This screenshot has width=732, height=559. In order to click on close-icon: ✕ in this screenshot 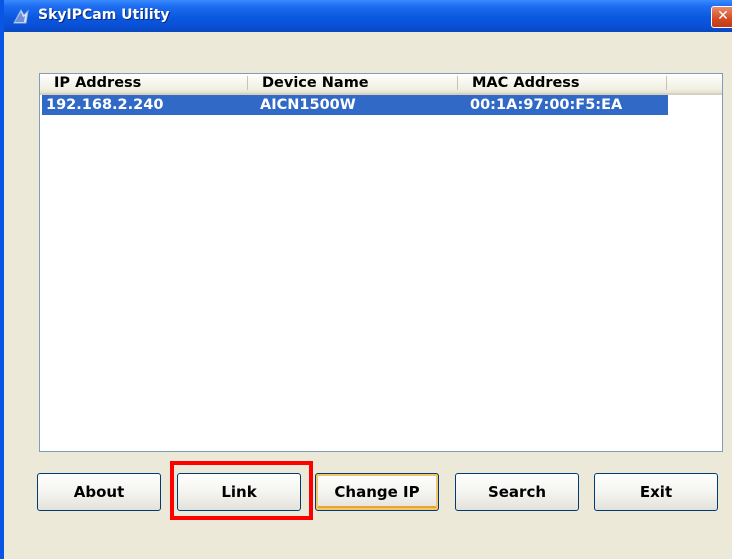, I will do `click(723, 16)`.